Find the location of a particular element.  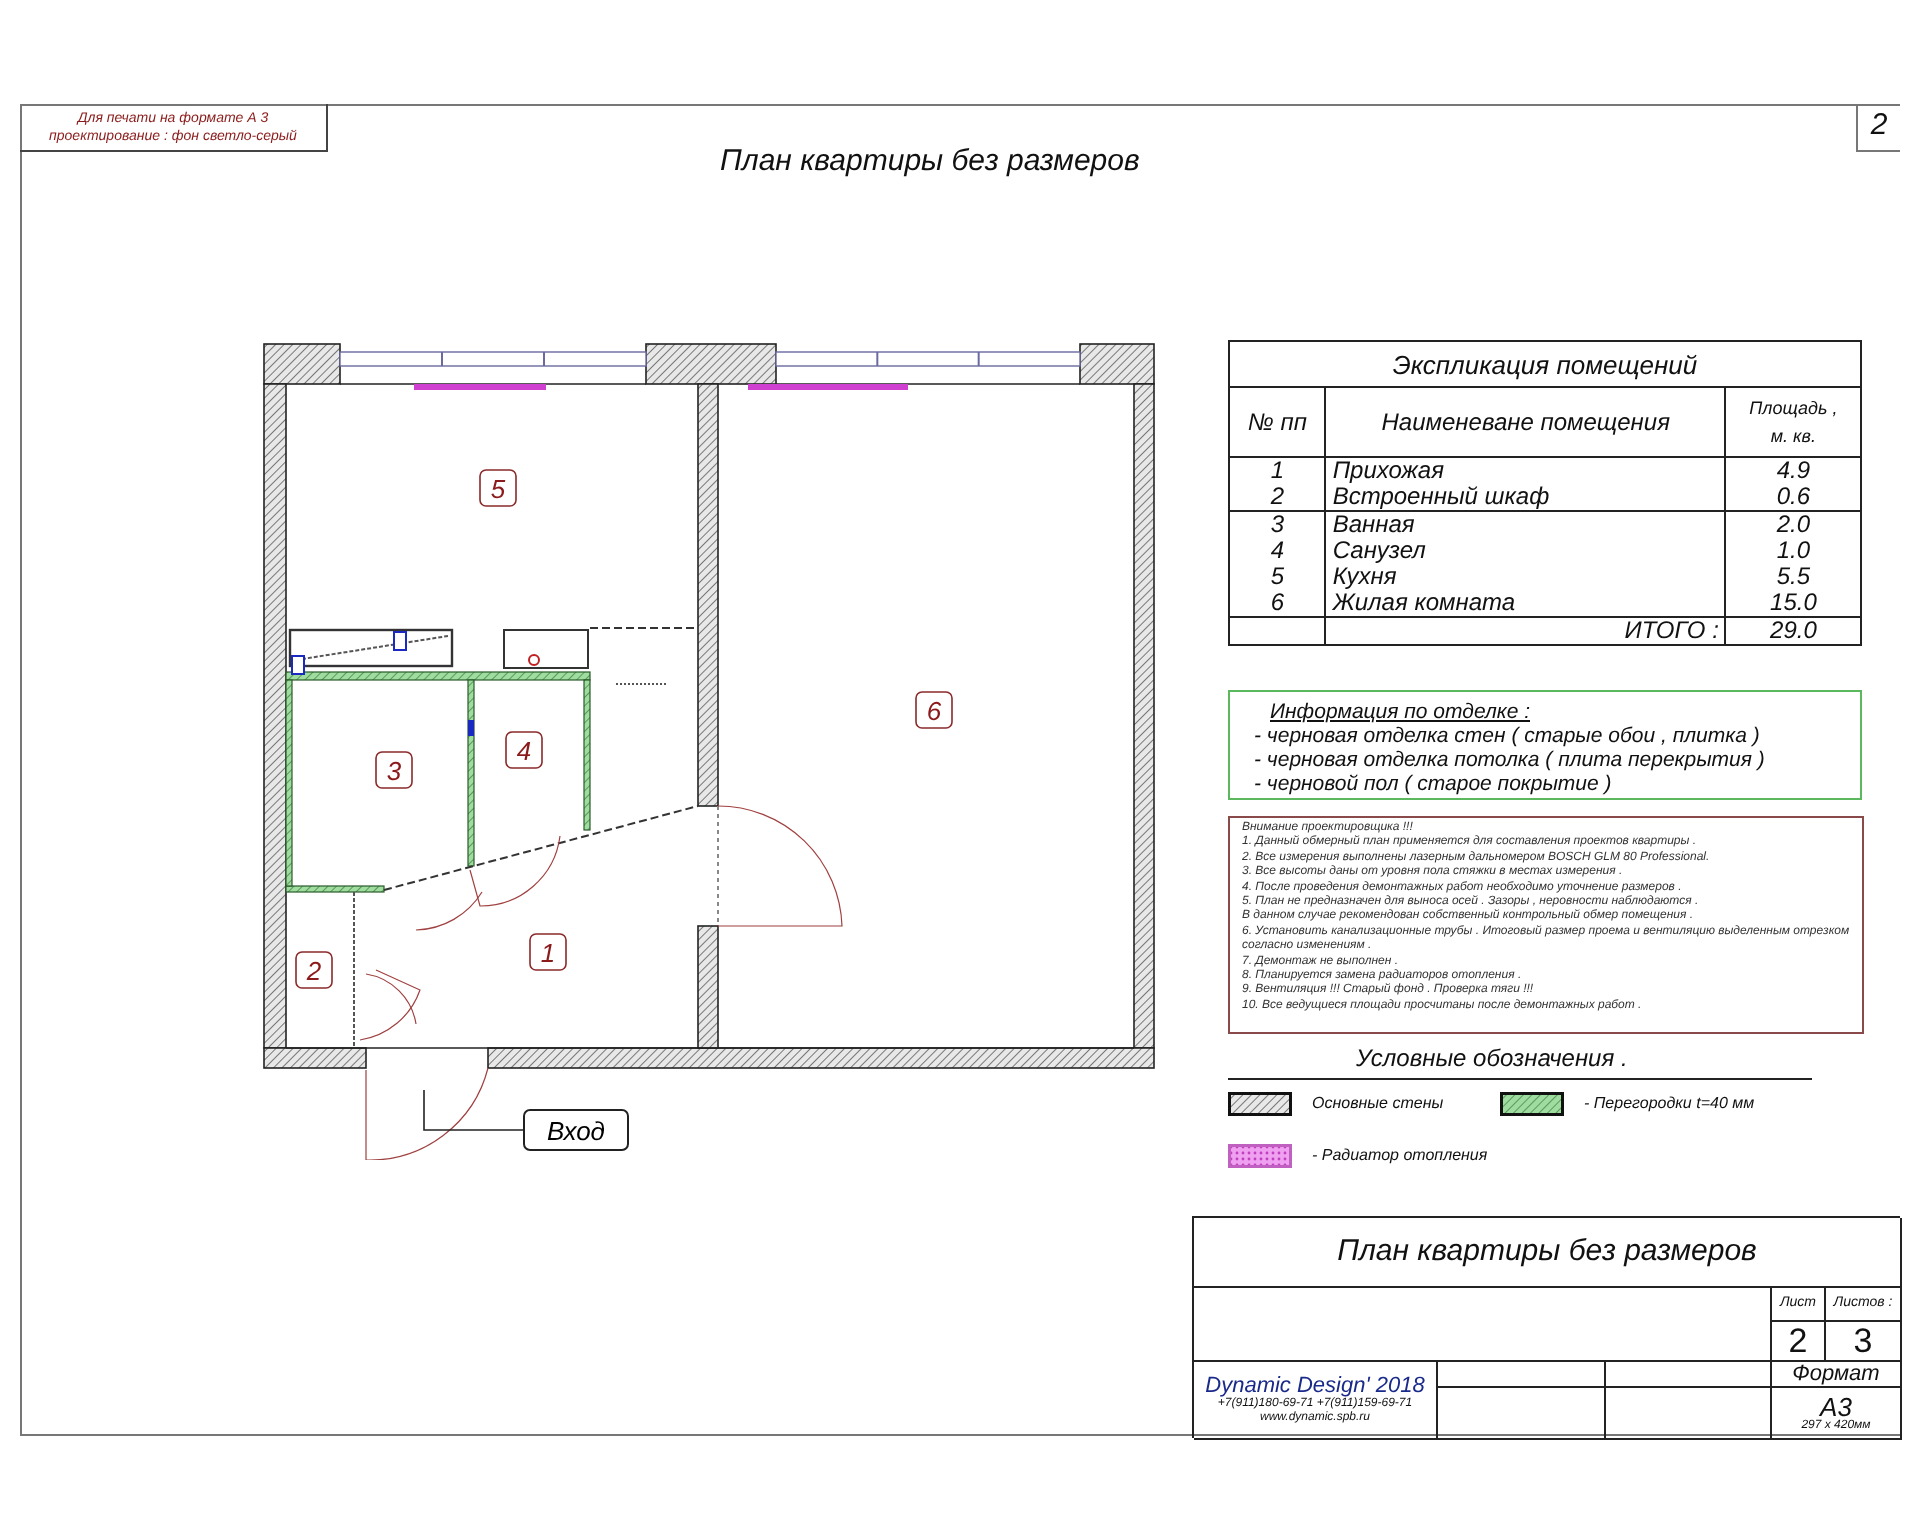

legend-label: Основные стены is located at coordinates (1378, 1104).